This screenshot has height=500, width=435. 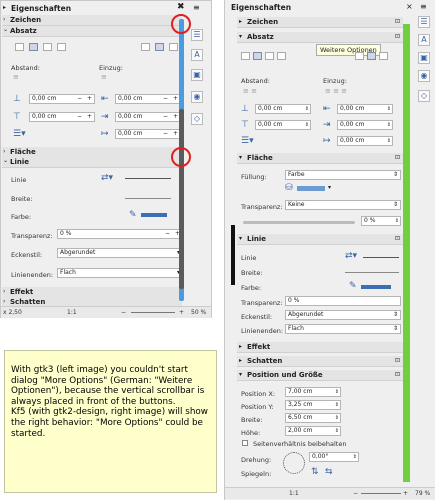 I want to click on section-linie: Linie ⌄, so click(x=92, y=162).